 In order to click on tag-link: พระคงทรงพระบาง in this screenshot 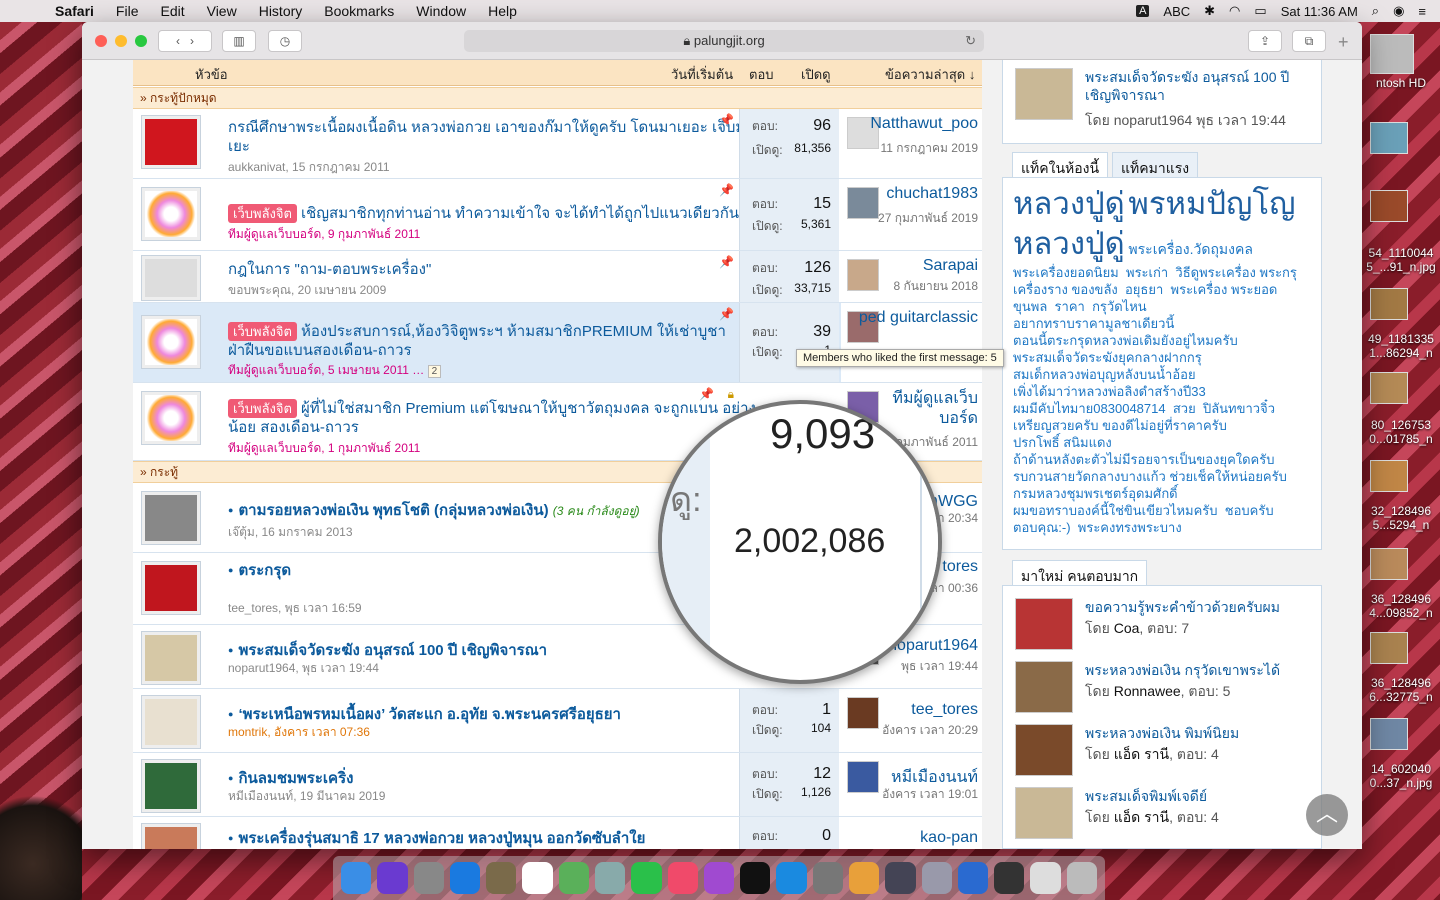, I will do `click(1130, 527)`.